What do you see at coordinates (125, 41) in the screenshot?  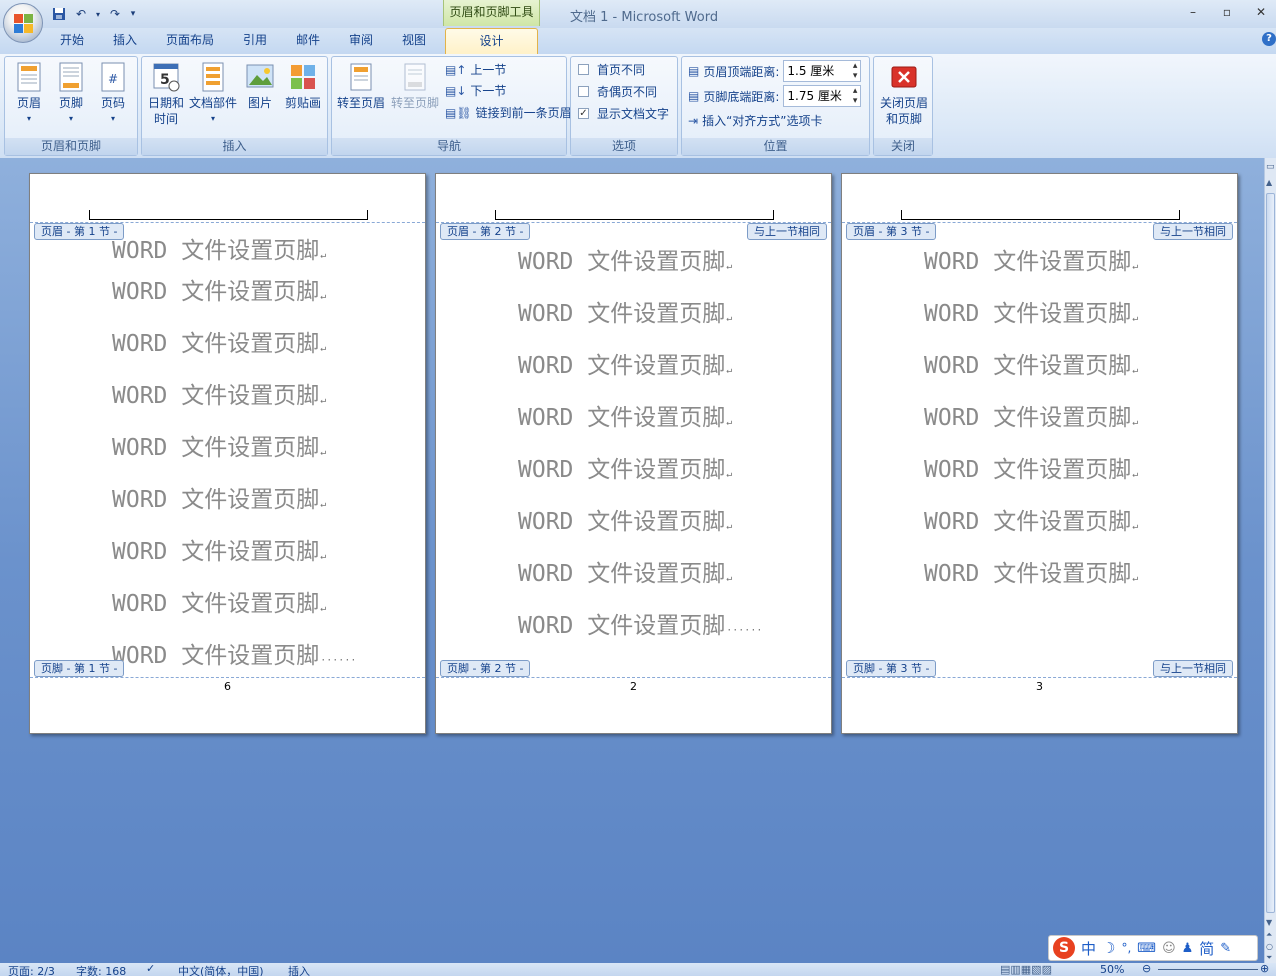 I see `tab-insert: 插入` at bounding box center [125, 41].